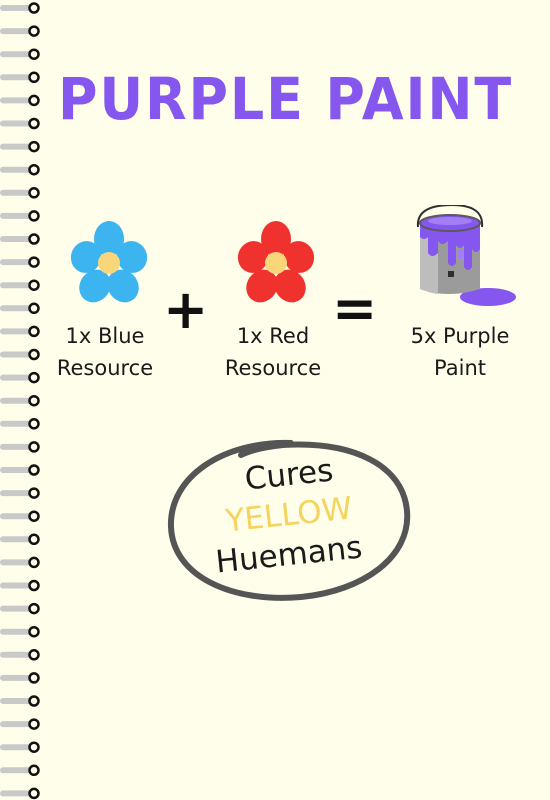  Describe the element at coordinates (273, 336) in the screenshot. I see `red-resource-quantity: 1x Red` at that location.